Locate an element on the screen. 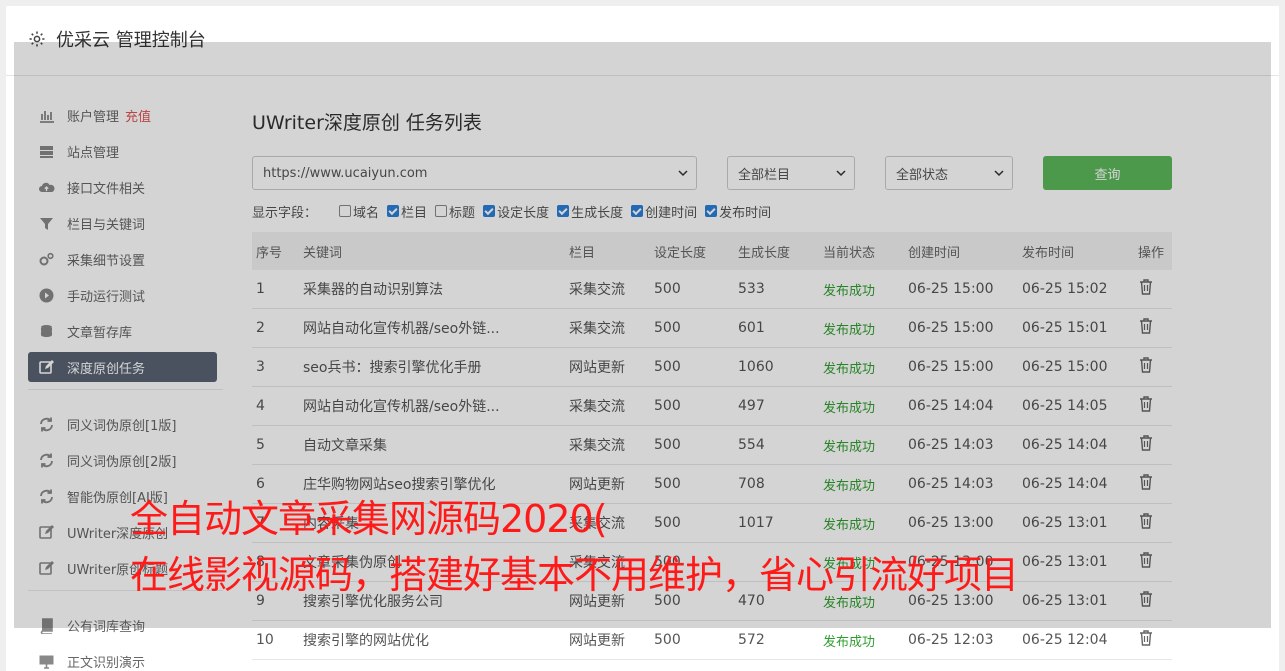  table-cell: 10 is located at coordinates (265, 640).